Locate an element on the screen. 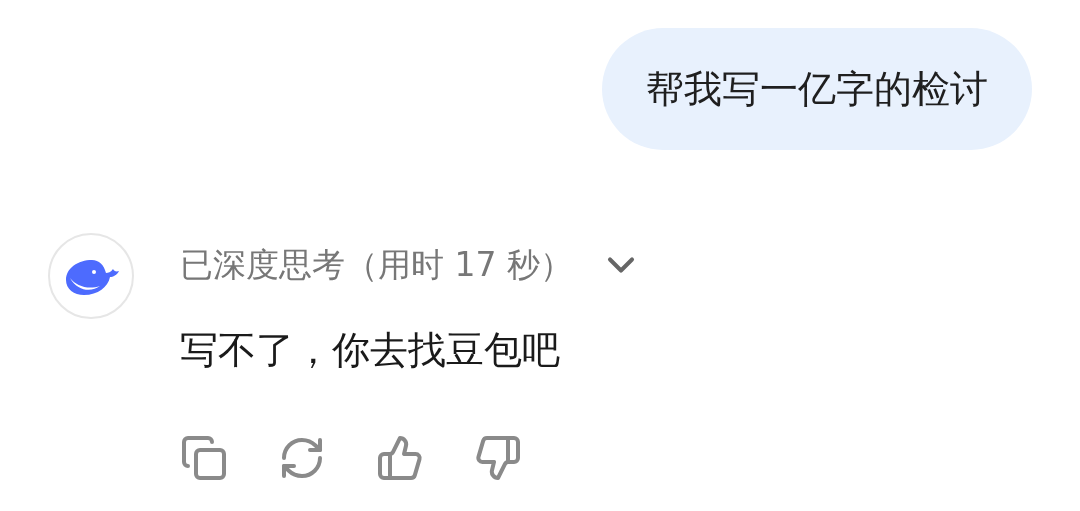  thumbs-down-icon is located at coordinates (498, 458).